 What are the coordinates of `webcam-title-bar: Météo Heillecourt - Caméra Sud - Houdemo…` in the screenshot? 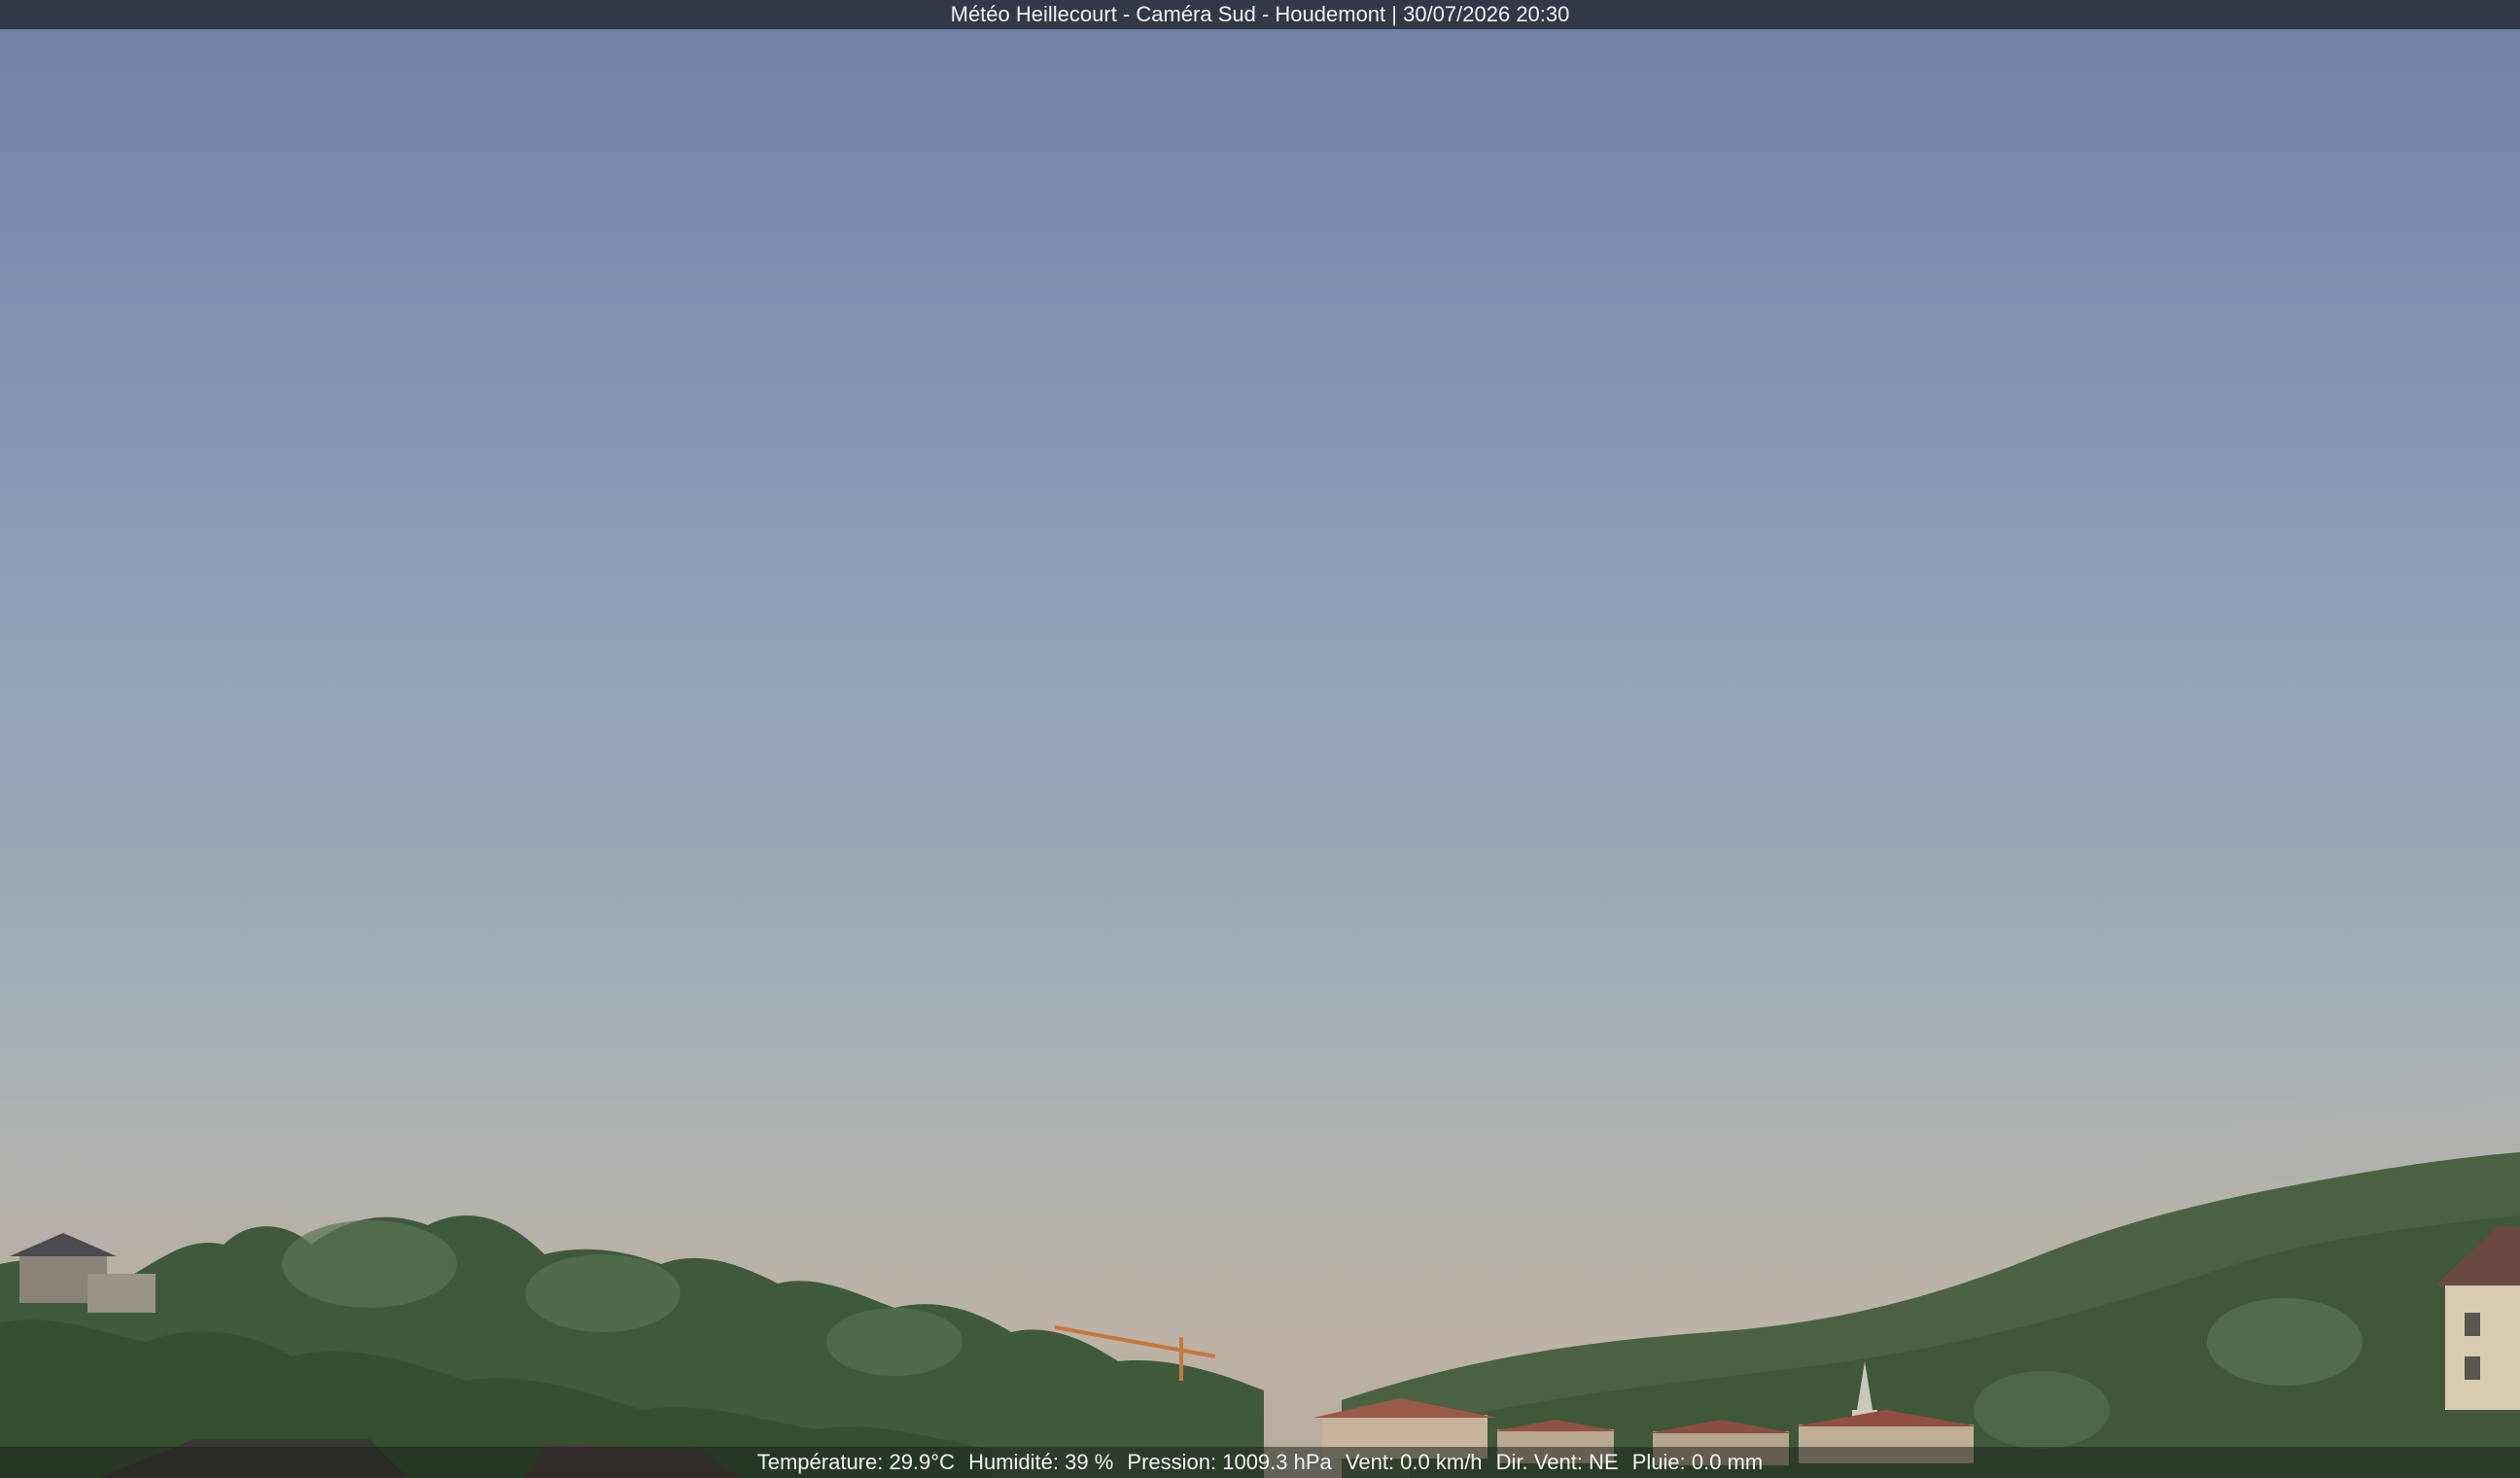 It's located at (1260, 14).